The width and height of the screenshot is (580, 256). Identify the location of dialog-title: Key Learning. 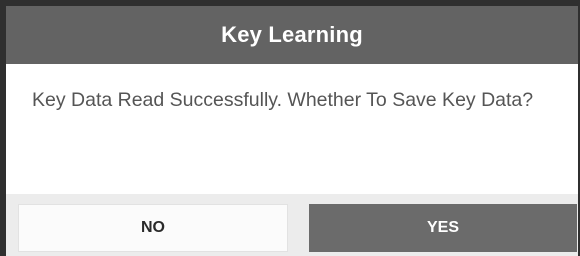
(292, 34).